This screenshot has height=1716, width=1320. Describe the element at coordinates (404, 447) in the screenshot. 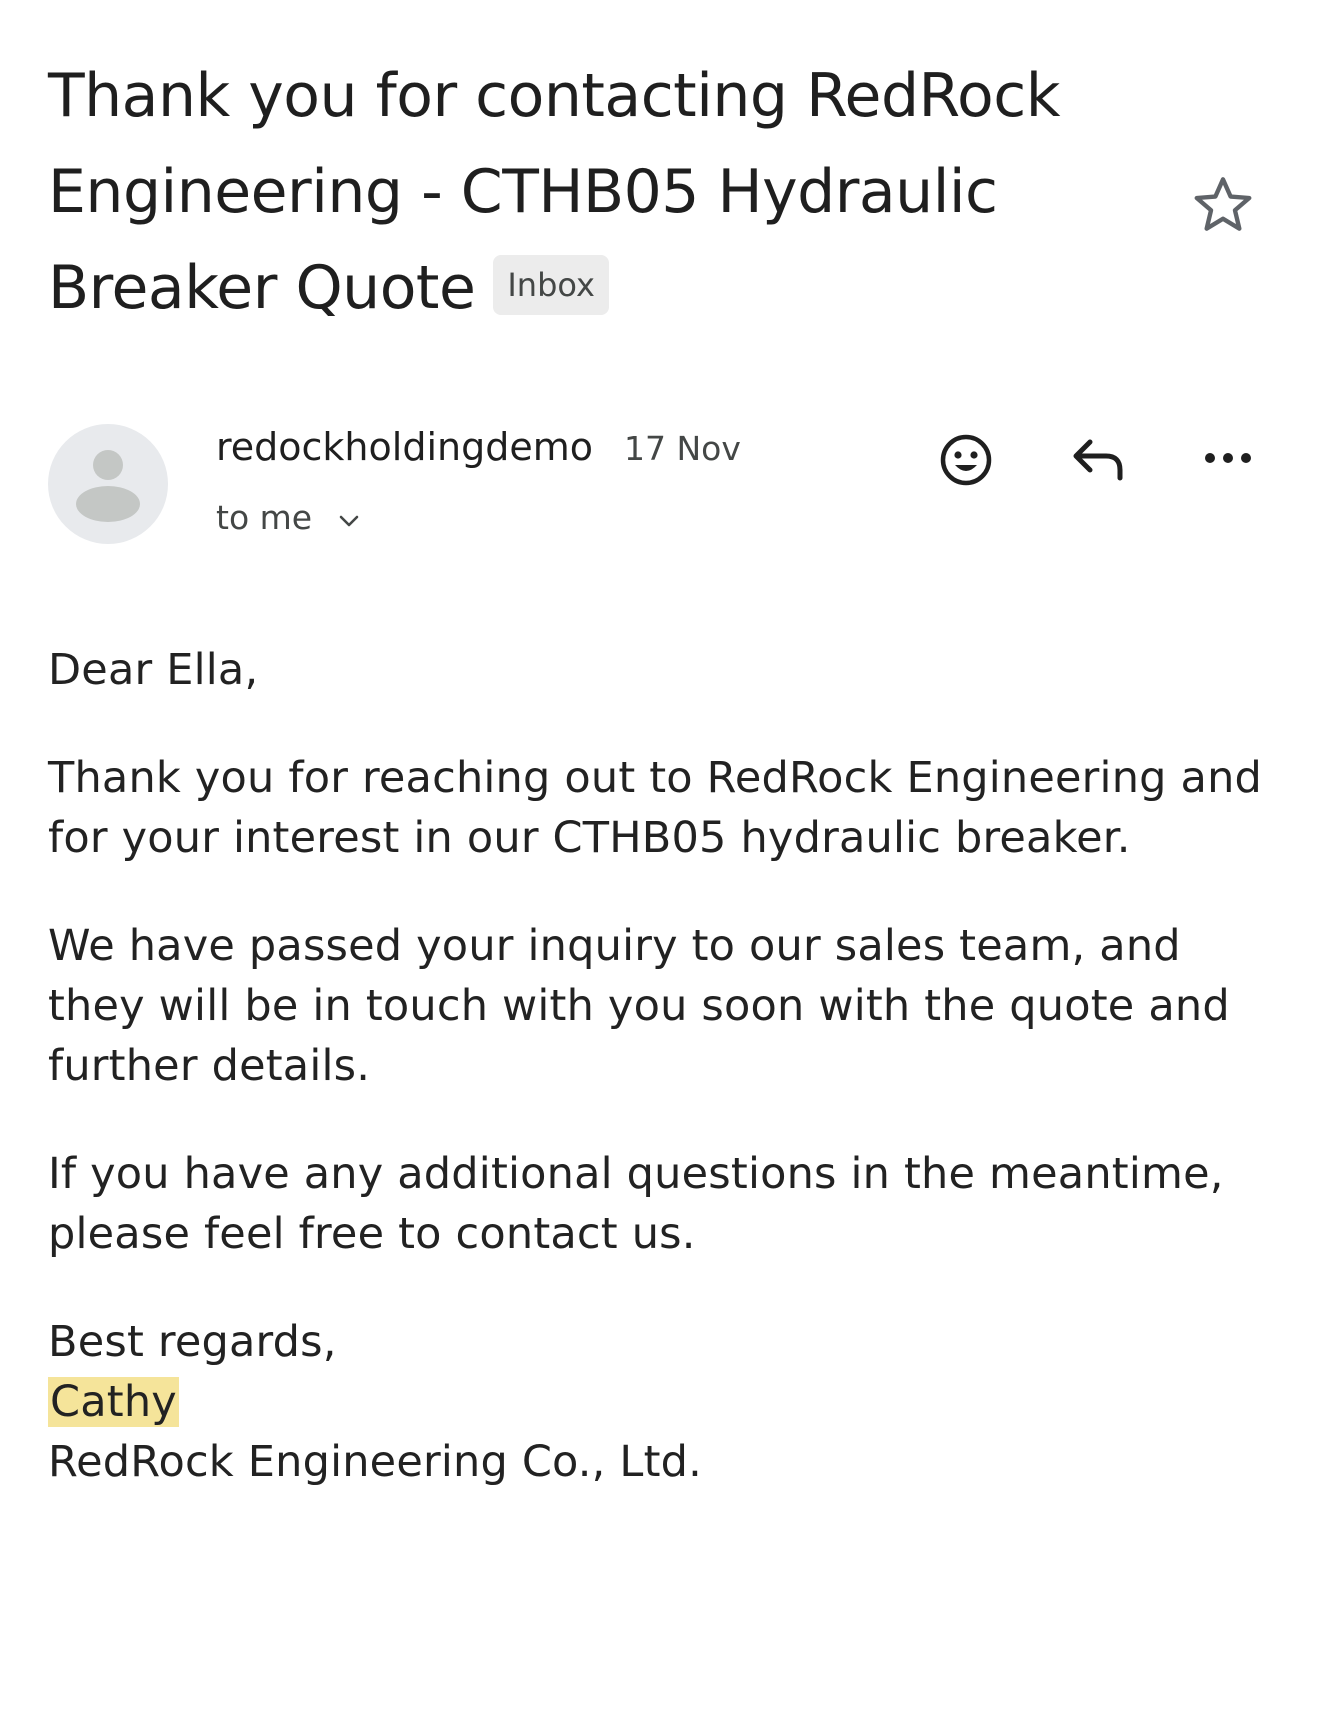

I see `sender-name: redockholdingdemo` at that location.